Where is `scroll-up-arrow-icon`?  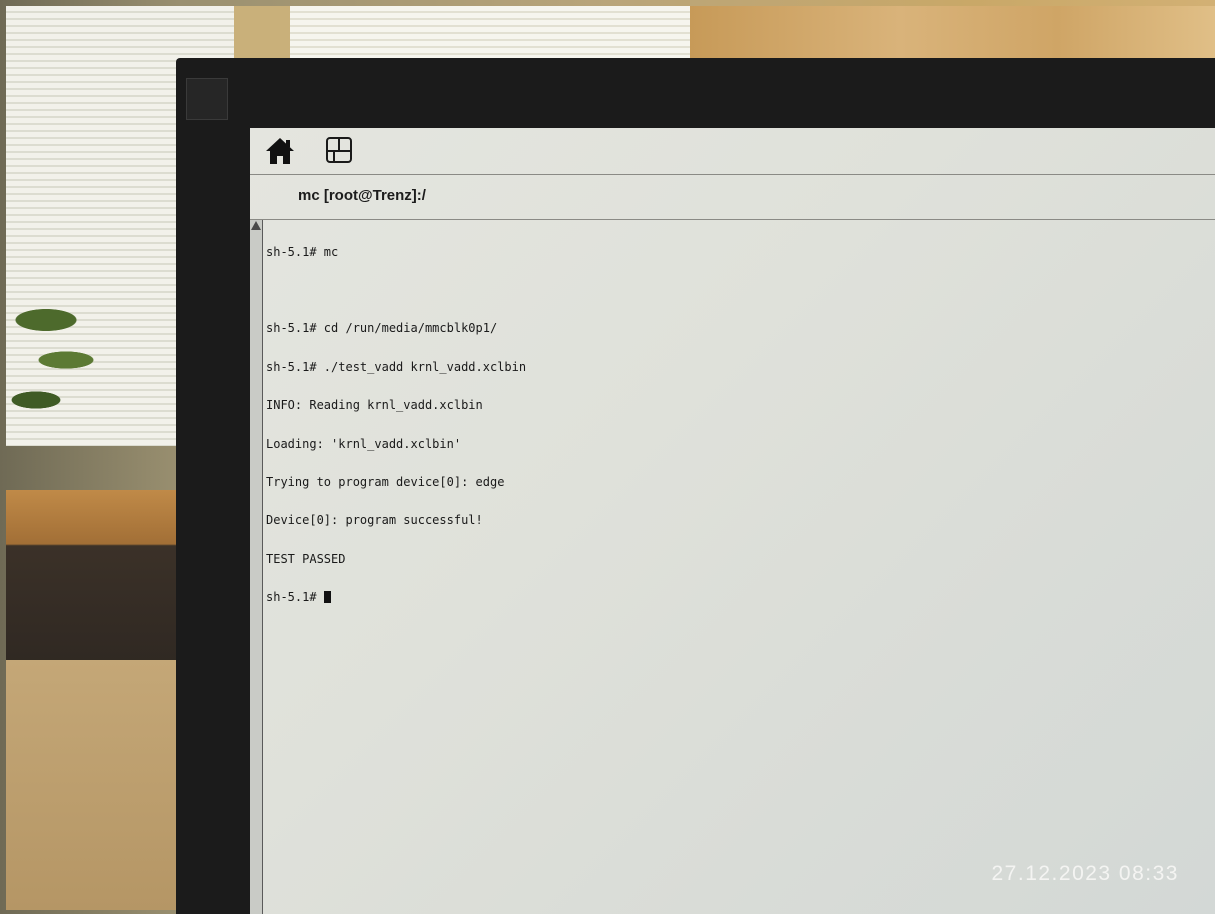 scroll-up-arrow-icon is located at coordinates (256, 225).